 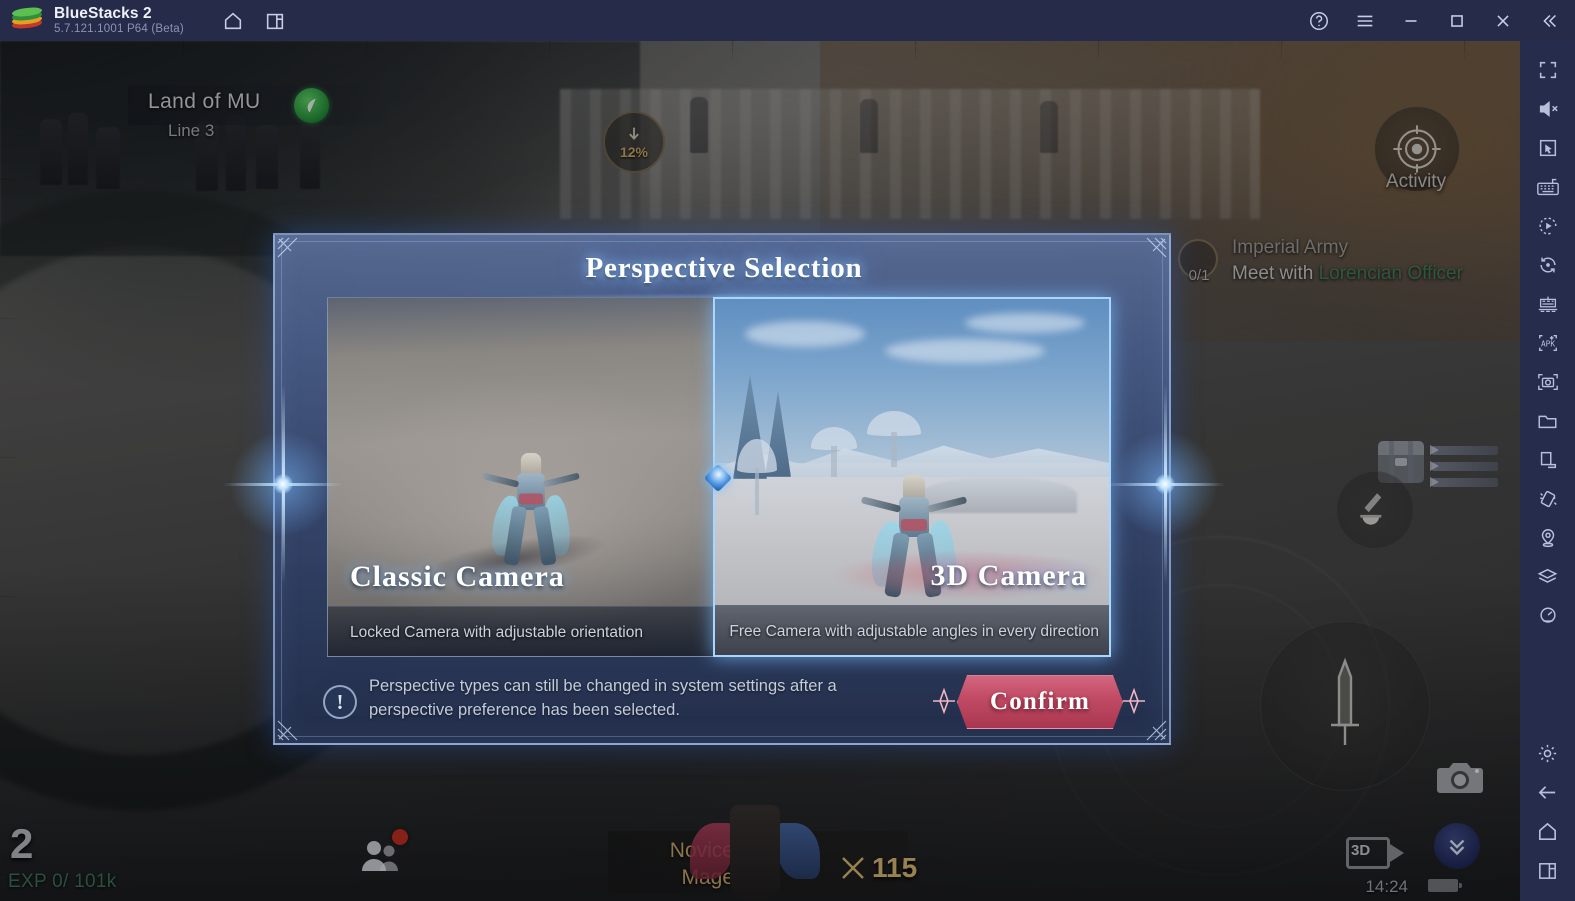 I want to click on app-version: 5.7.121.1001 P64 (Beta), so click(x=119, y=29).